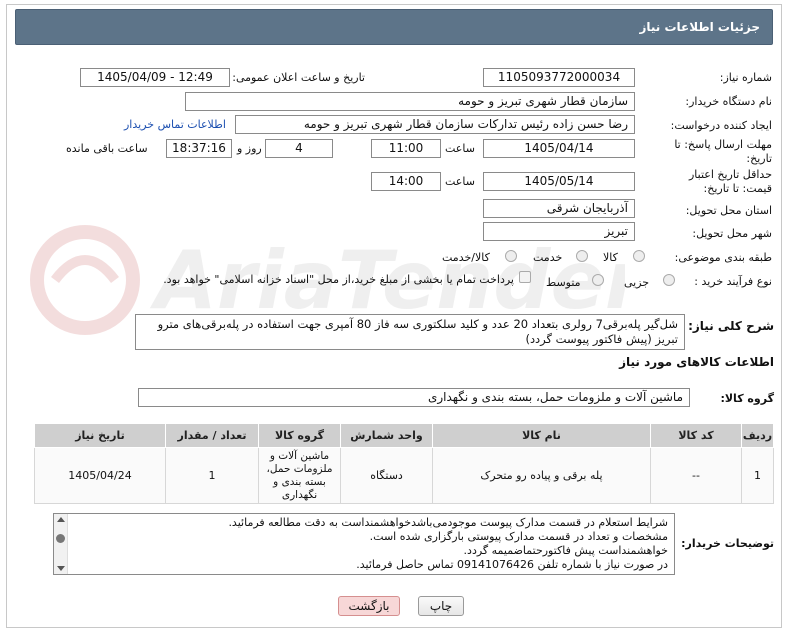 The width and height of the screenshot is (788, 632). What do you see at coordinates (721, 125) in the screenshot?
I see `requester-label: ایجاد کننده درخواست:` at bounding box center [721, 125].